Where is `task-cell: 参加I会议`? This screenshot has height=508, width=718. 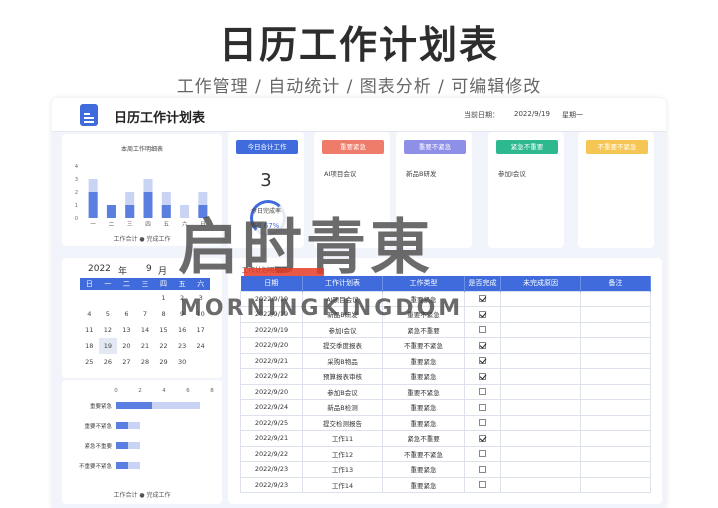 task-cell: 参加I会议 is located at coordinates (342, 329).